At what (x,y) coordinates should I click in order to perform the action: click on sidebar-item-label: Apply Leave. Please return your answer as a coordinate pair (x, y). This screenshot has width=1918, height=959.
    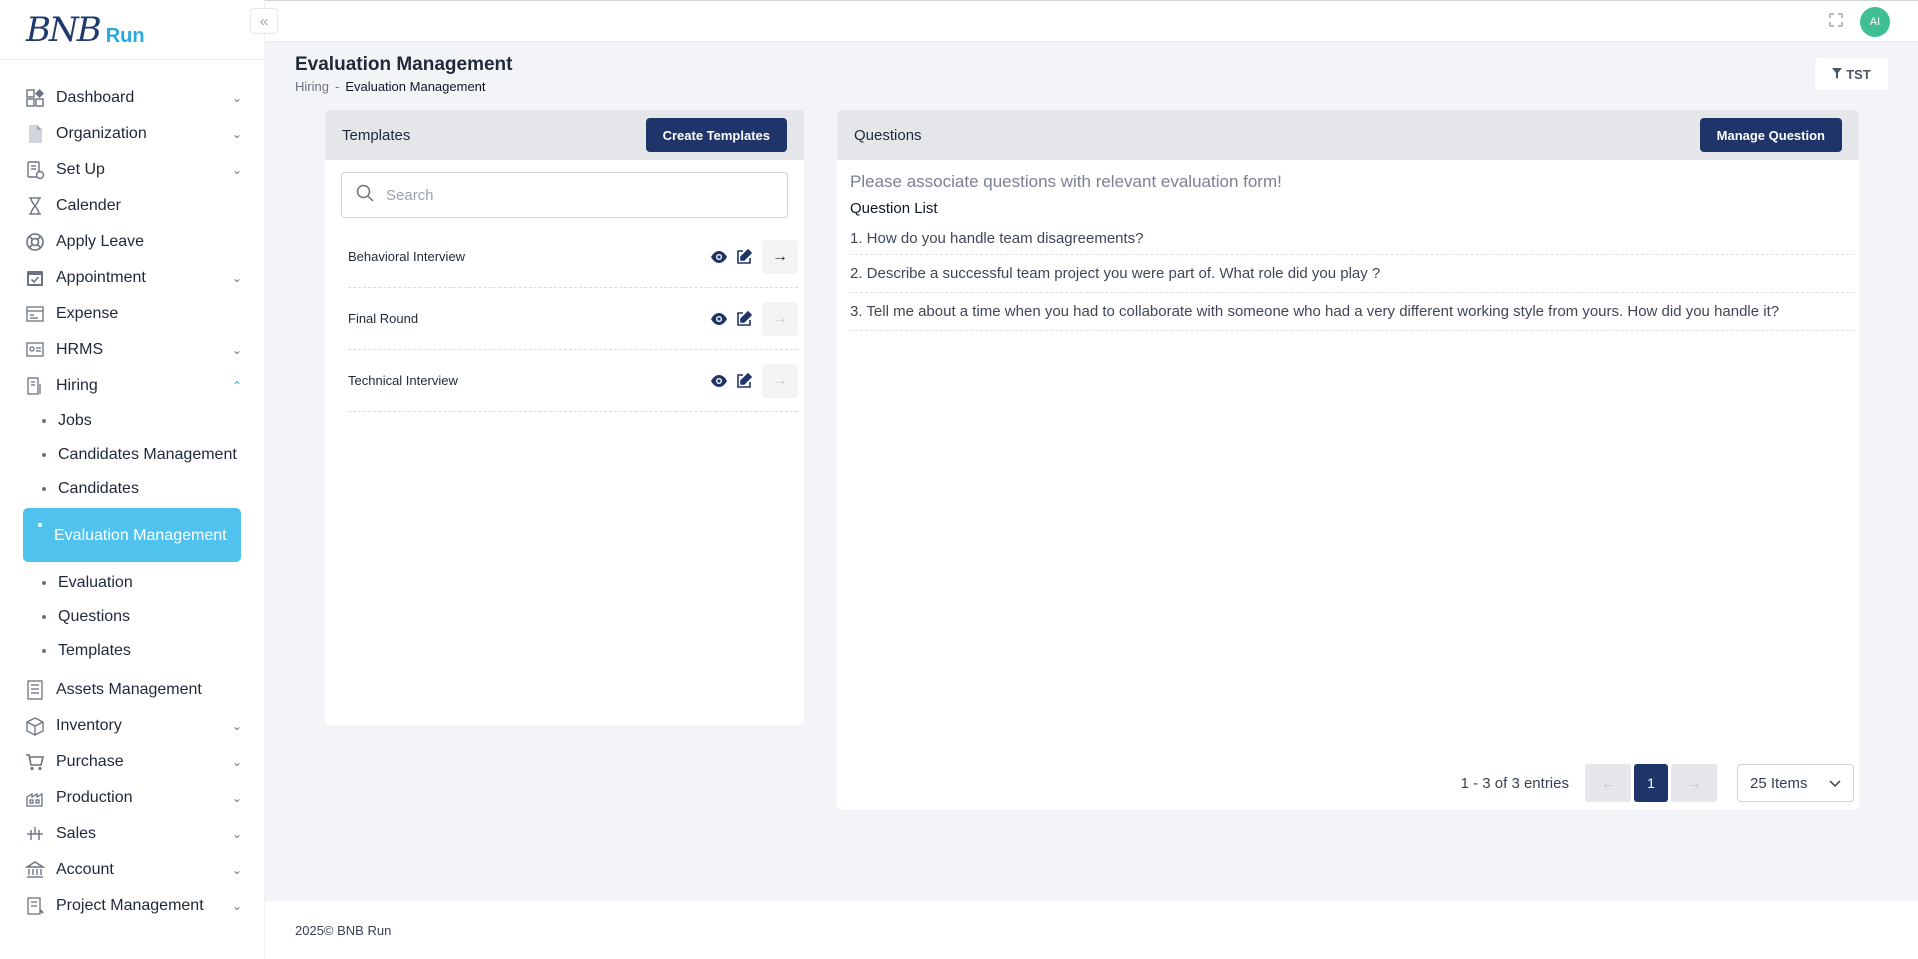
    Looking at the image, I should click on (100, 241).